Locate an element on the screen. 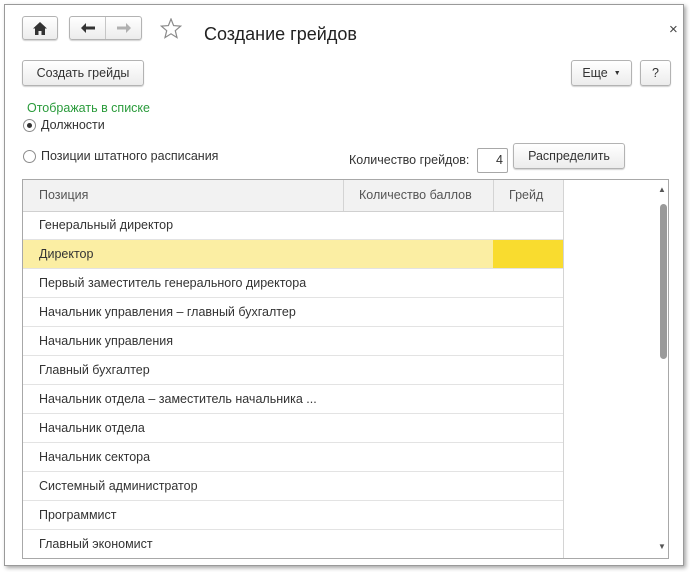 The image size is (690, 572). help-button: ? is located at coordinates (655, 73).